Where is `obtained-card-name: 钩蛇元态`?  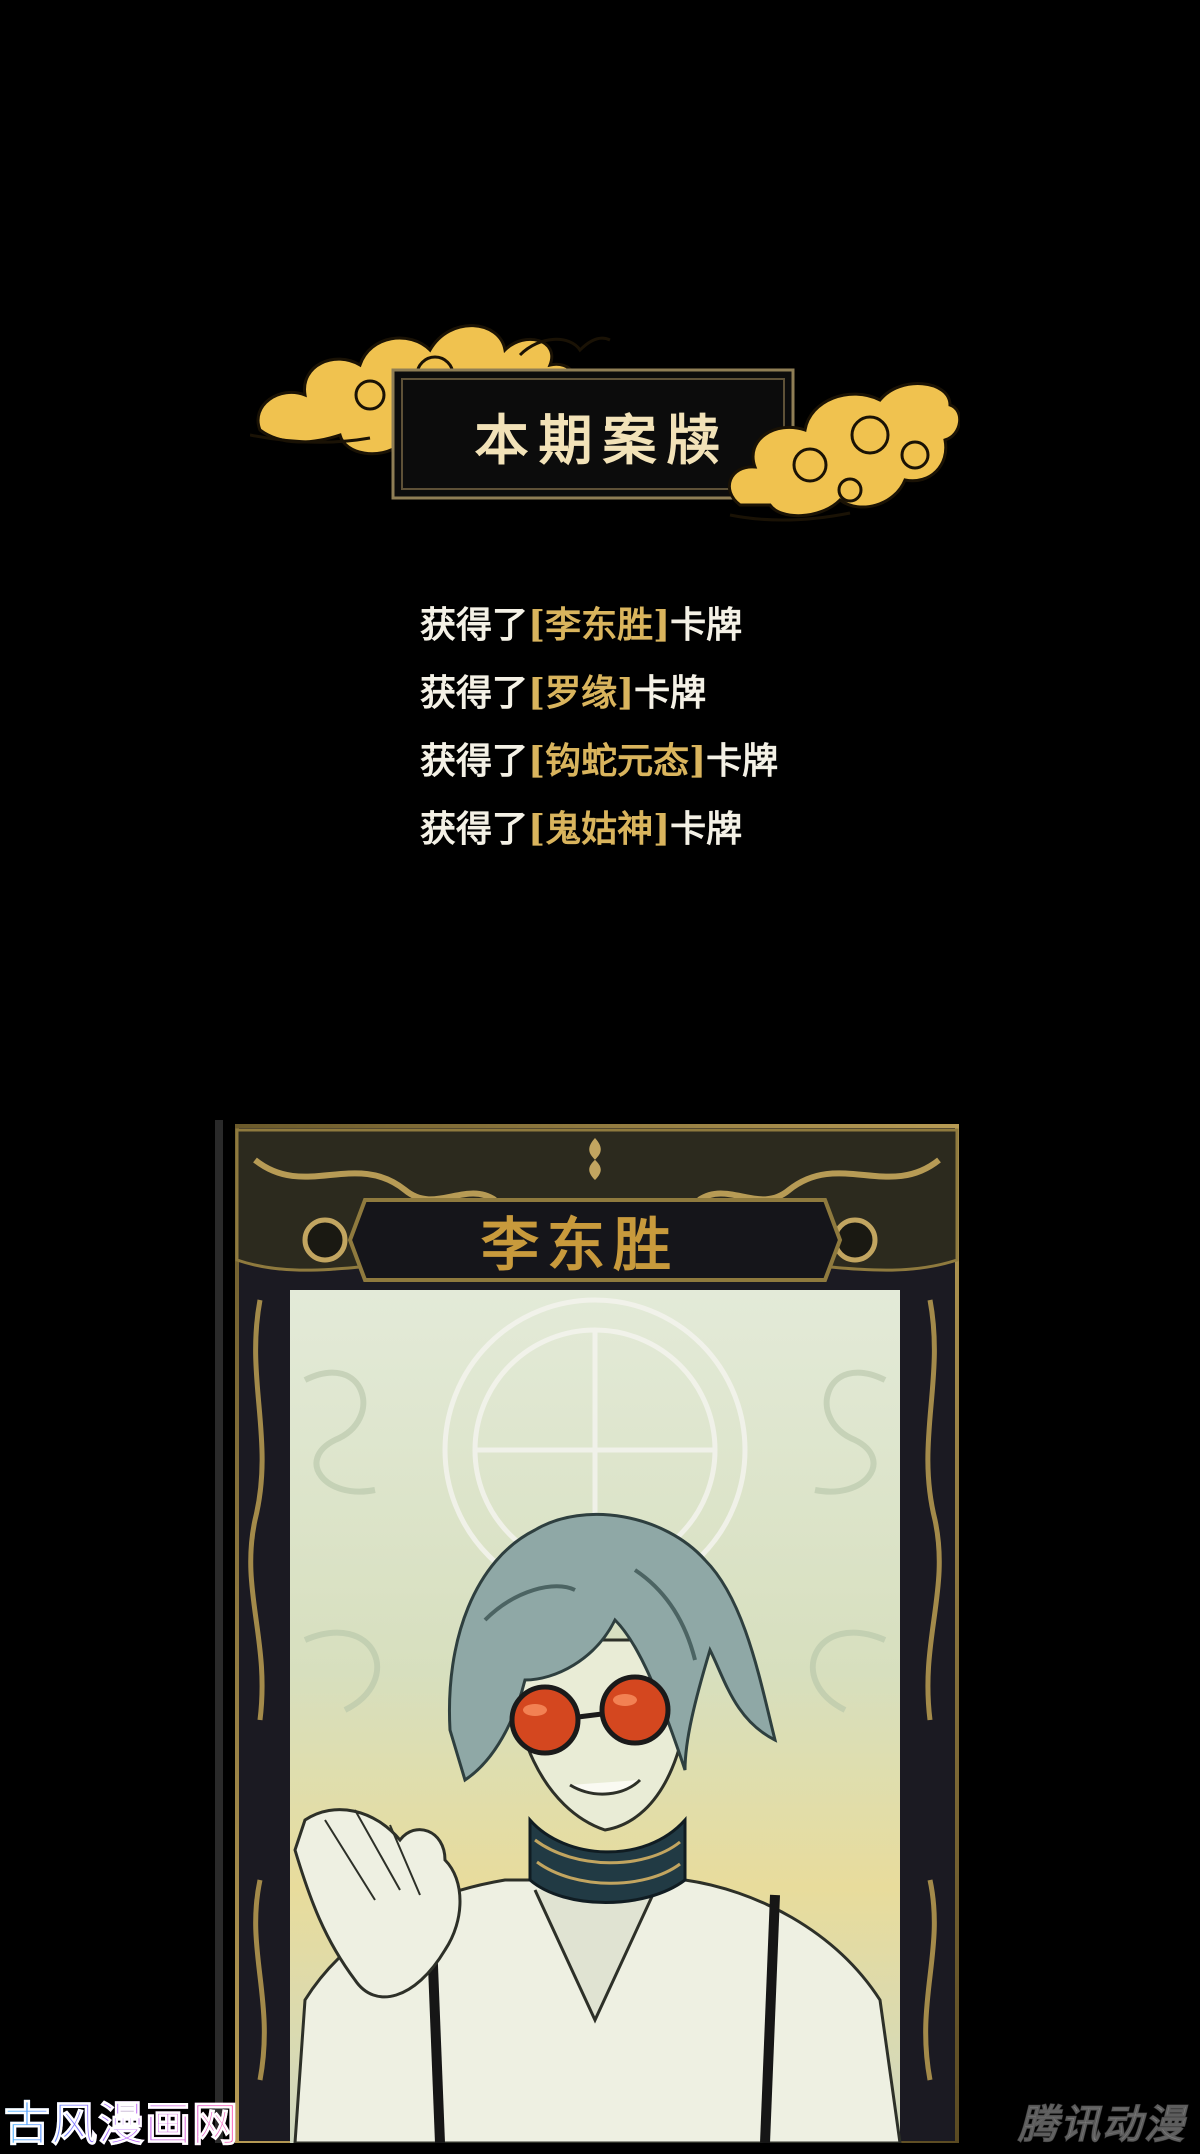 obtained-card-name: 钩蛇元态 is located at coordinates (617, 761).